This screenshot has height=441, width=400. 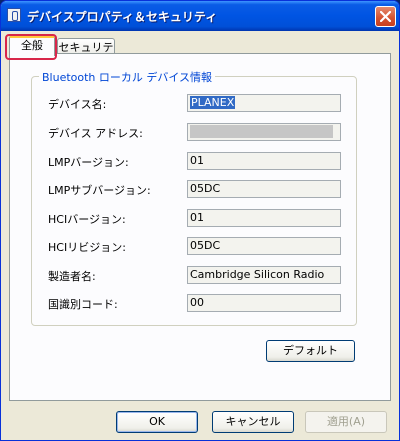 What do you see at coordinates (264, 246) in the screenshot?
I see `hci-revision-field: 05DC` at bounding box center [264, 246].